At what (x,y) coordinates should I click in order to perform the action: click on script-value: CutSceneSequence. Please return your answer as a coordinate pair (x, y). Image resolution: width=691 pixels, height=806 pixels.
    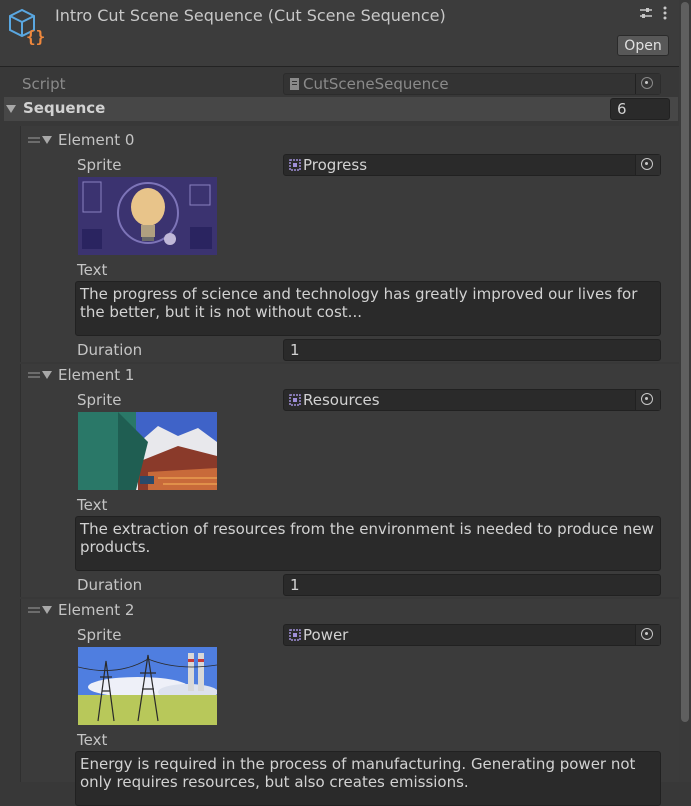
    Looking at the image, I should click on (376, 84).